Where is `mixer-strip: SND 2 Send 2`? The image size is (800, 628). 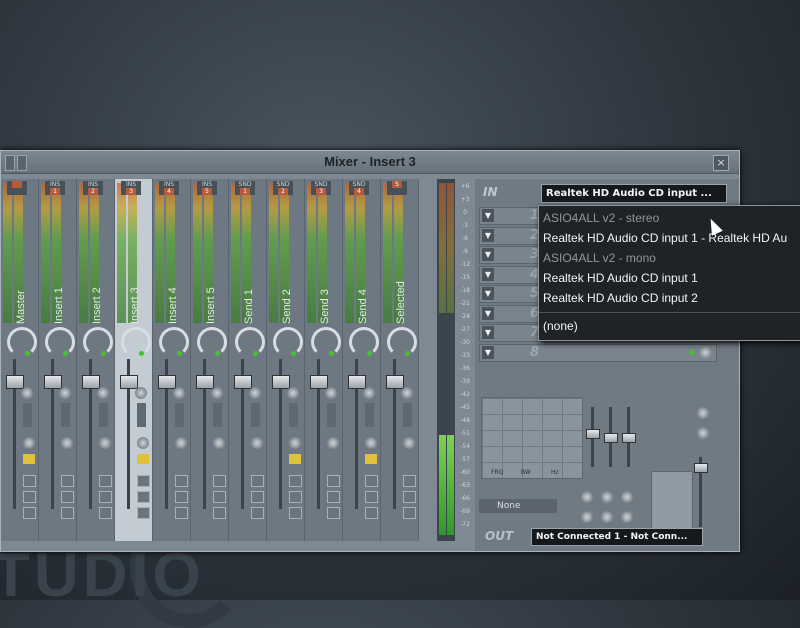 mixer-strip: SND 2 Send 2 is located at coordinates (286, 360).